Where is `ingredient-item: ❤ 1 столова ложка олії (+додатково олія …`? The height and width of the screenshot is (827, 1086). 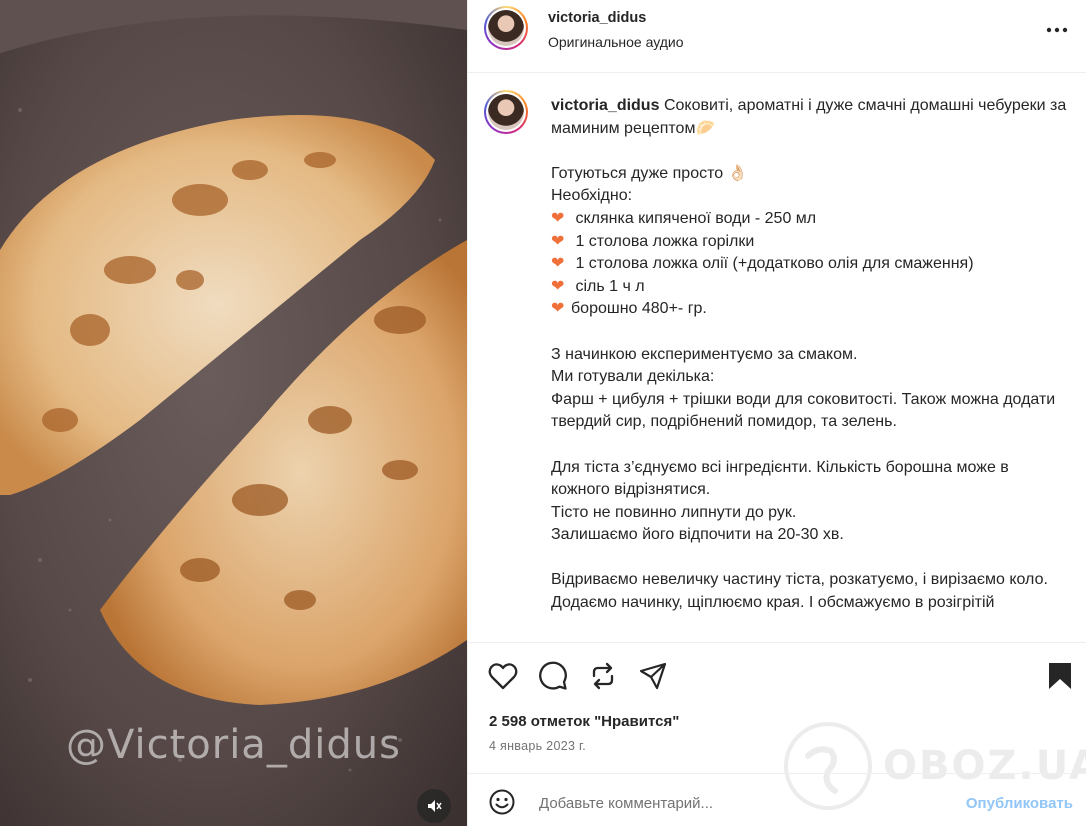
ingredient-item: ❤ 1 столова ложка олії (+додатково олія … is located at coordinates (811, 264).